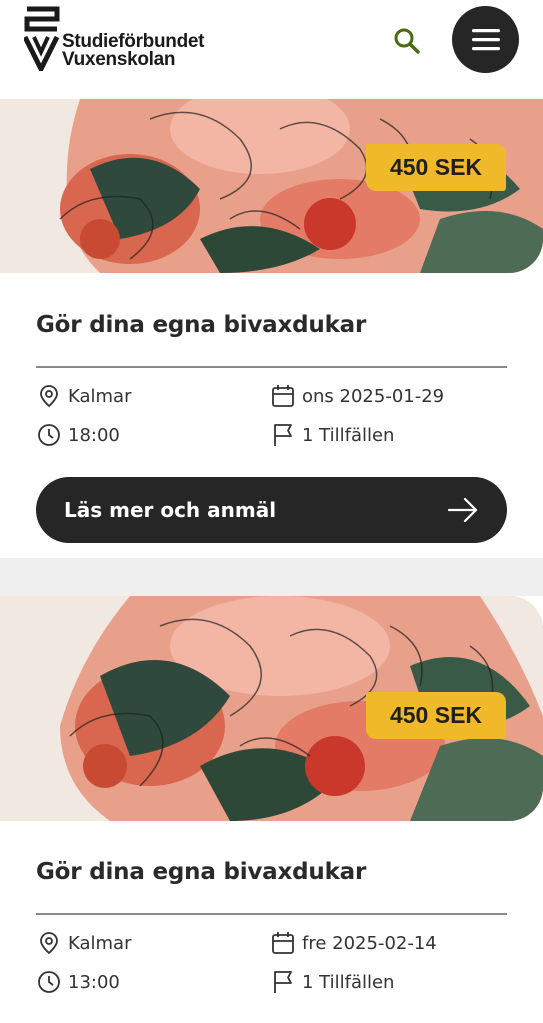 The image size is (543, 1023). I want to click on time-text: 13:00, so click(94, 982).